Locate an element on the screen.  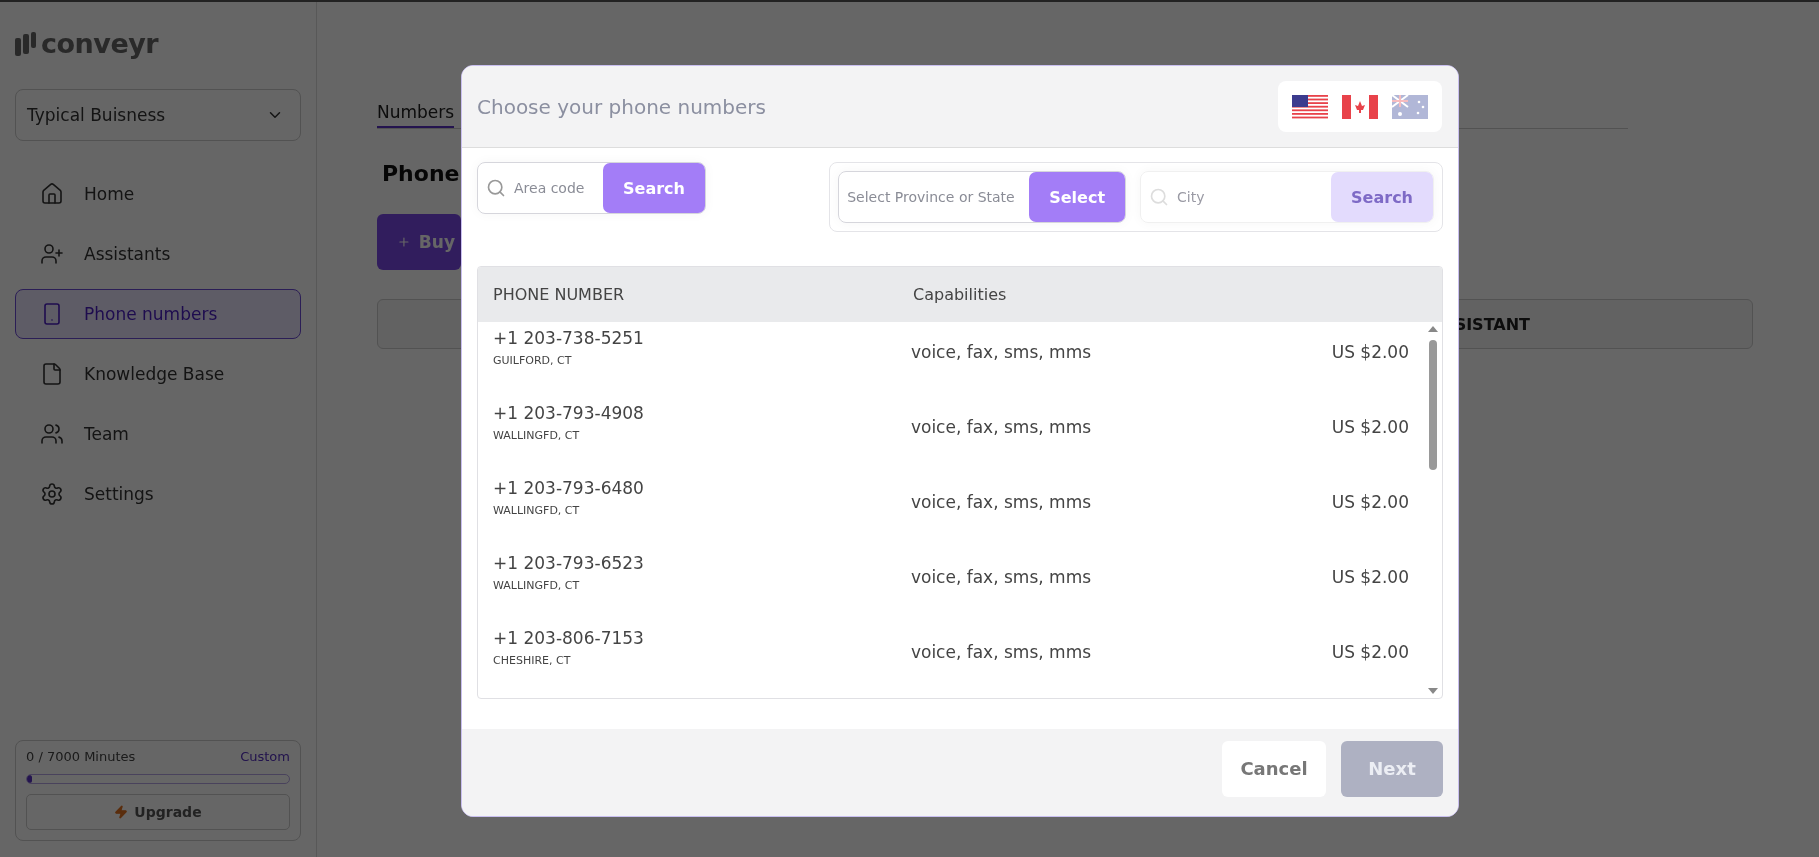
workspace-select: Typical Buisness is located at coordinates (158, 115).